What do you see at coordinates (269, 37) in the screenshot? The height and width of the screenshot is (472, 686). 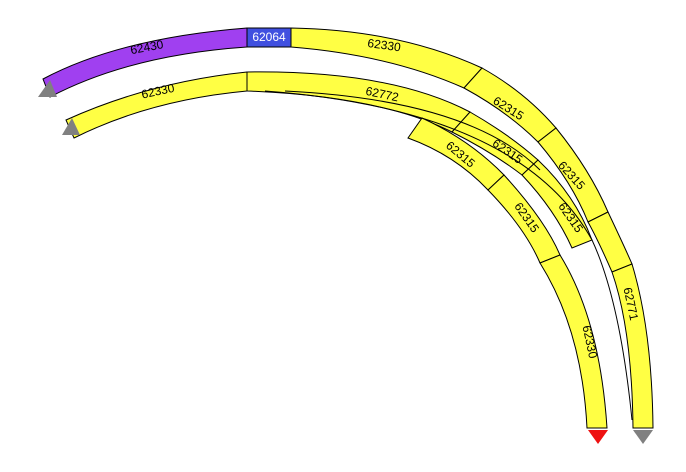 I see `label-62064: 62064` at bounding box center [269, 37].